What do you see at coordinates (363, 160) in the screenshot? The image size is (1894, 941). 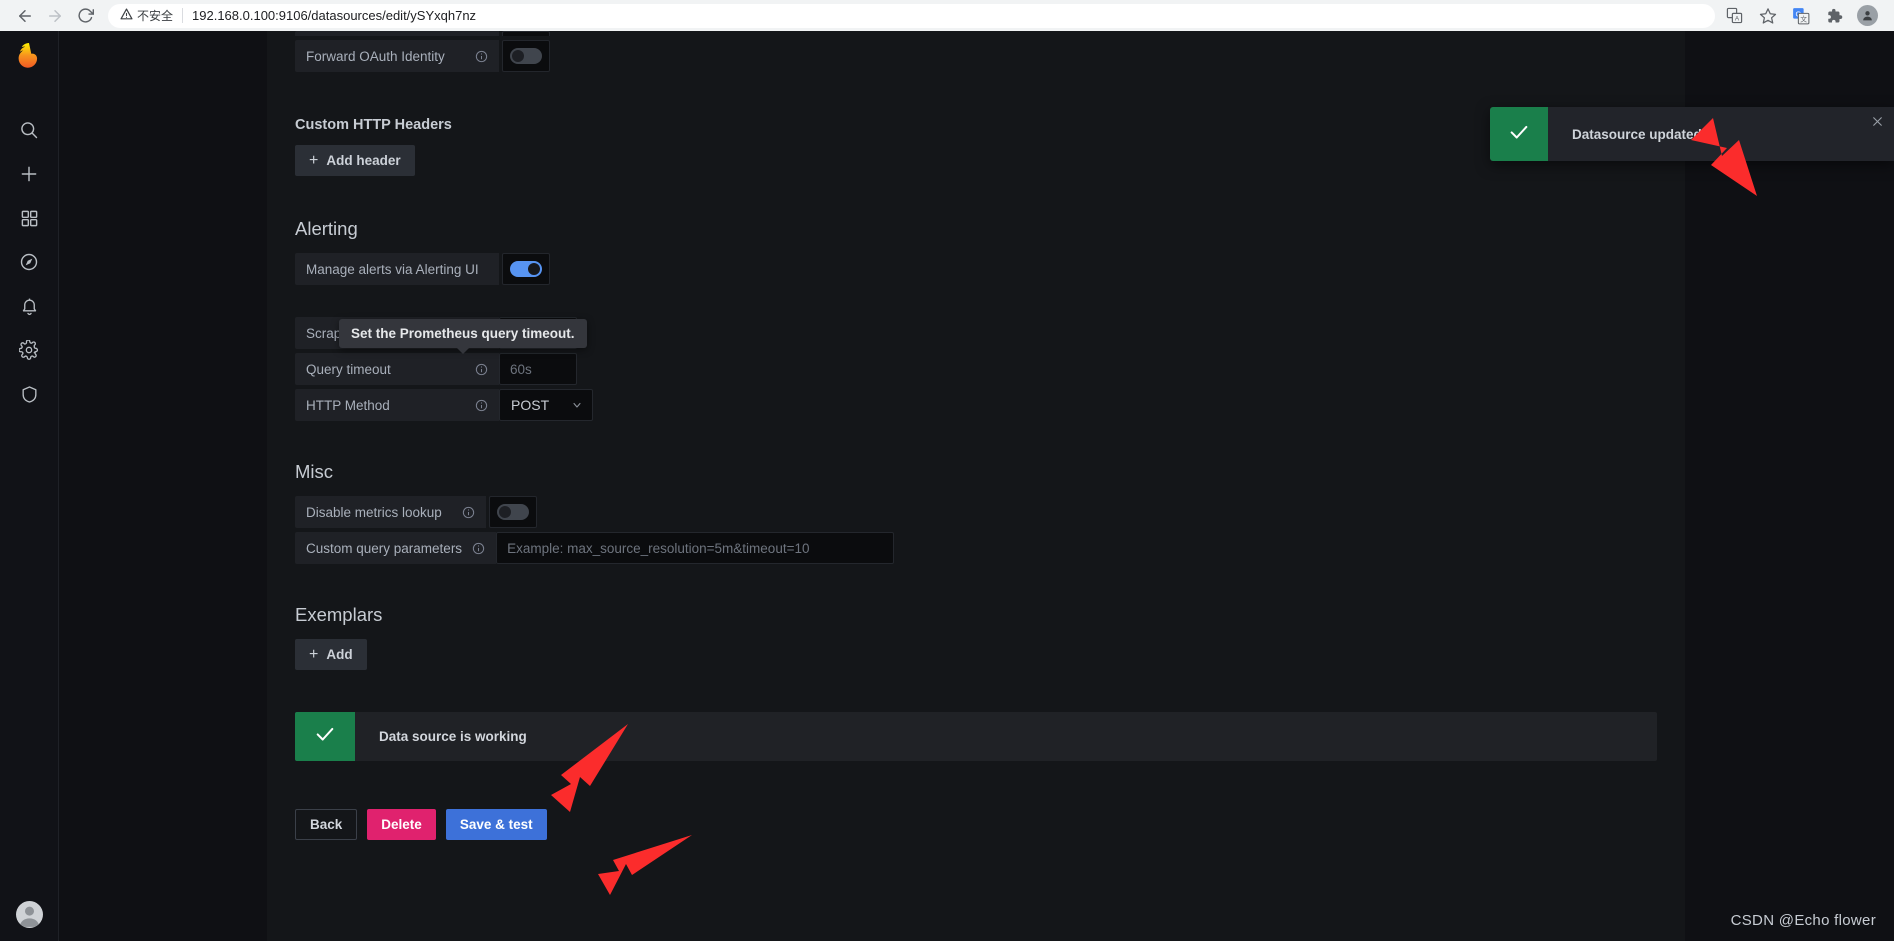 I see `add-header-label: Add header` at bounding box center [363, 160].